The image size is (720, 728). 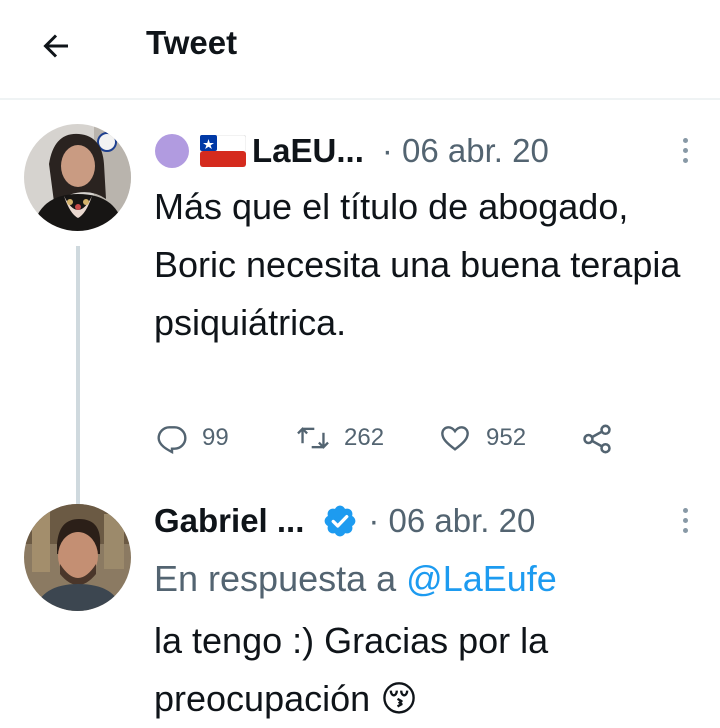 I want to click on retweet-button: 262, so click(x=340, y=438).